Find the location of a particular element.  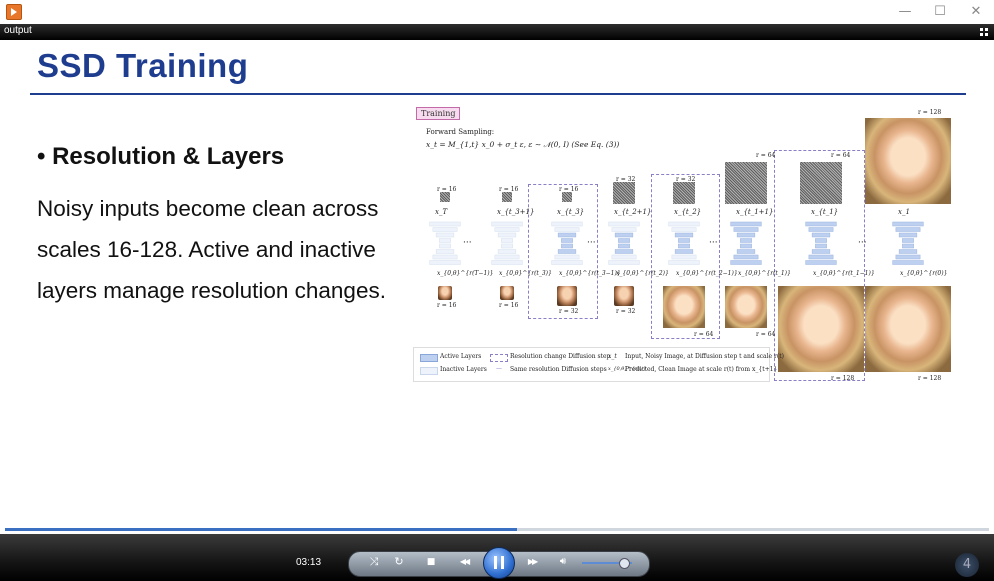

close-button: ✕ is located at coordinates (976, 12).